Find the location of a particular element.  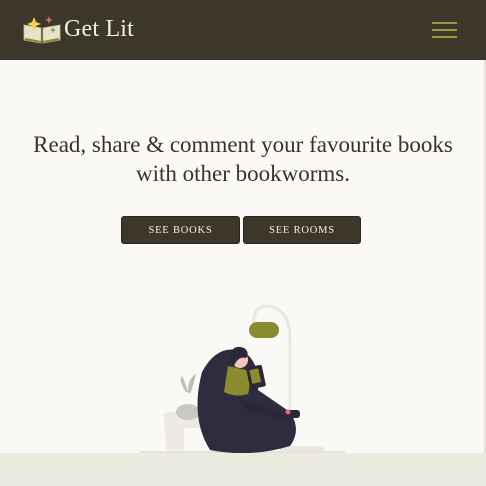

hamburger-menu-icon is located at coordinates (445, 30).